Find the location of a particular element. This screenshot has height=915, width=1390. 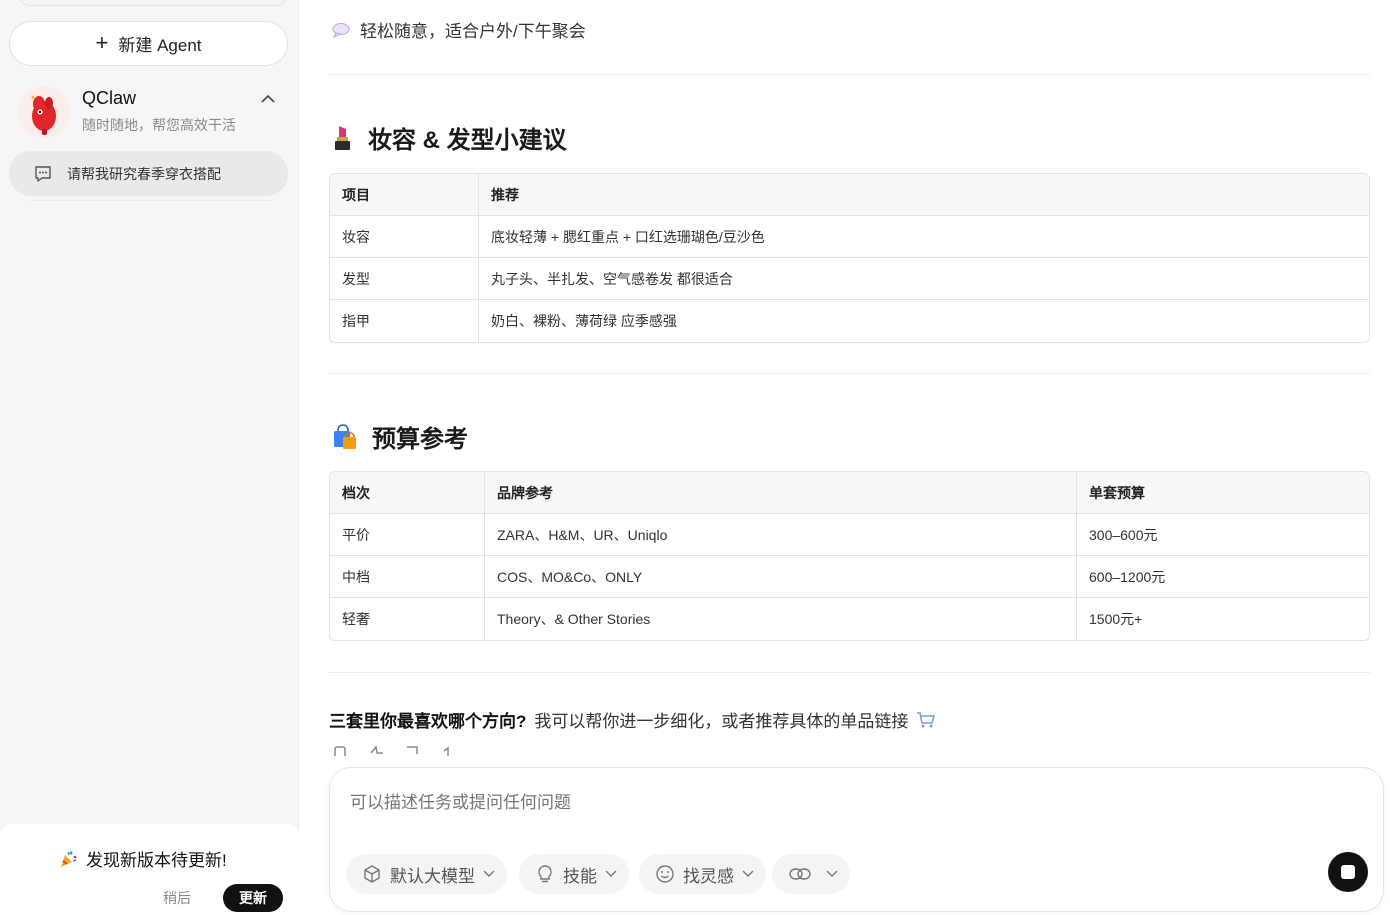

update-title-text: 发现新版本待更新! is located at coordinates (156, 860).